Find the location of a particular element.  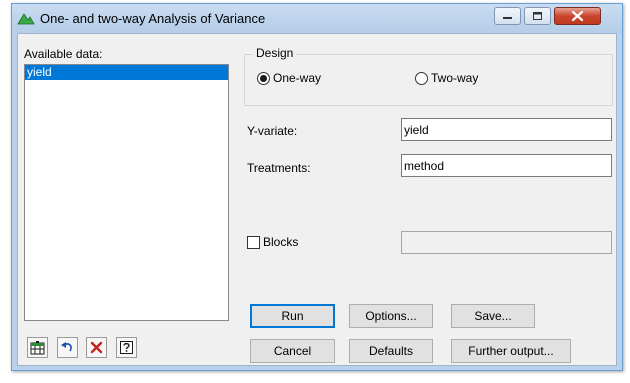

close-button is located at coordinates (577, 16).